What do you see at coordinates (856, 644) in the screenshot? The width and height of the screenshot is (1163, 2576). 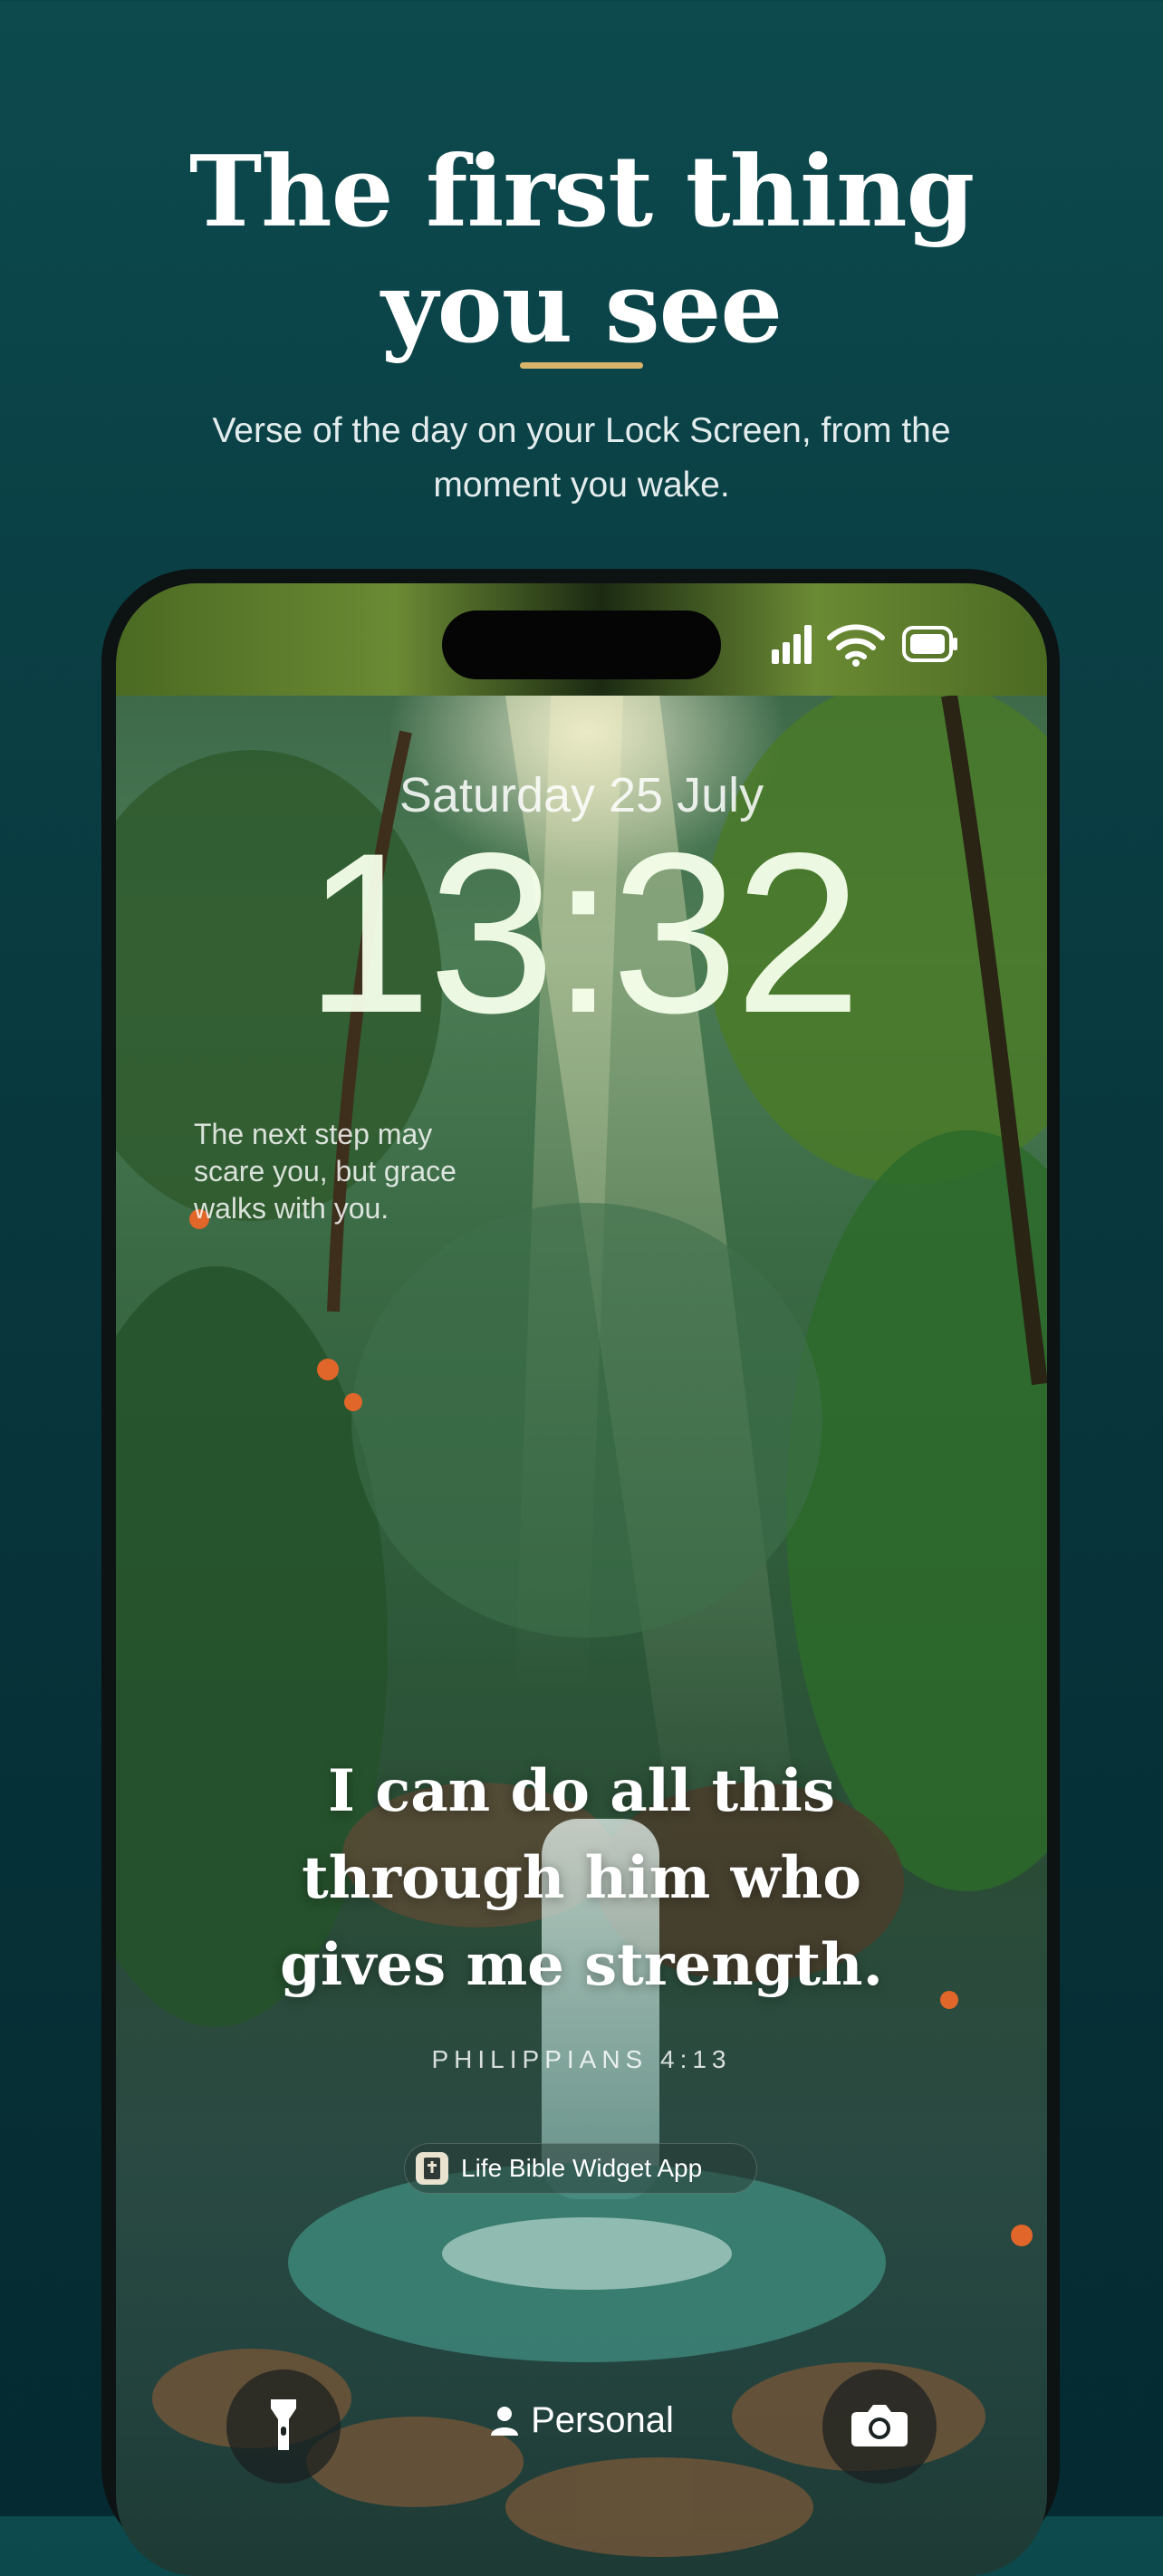 I see `wifi-icon` at bounding box center [856, 644].